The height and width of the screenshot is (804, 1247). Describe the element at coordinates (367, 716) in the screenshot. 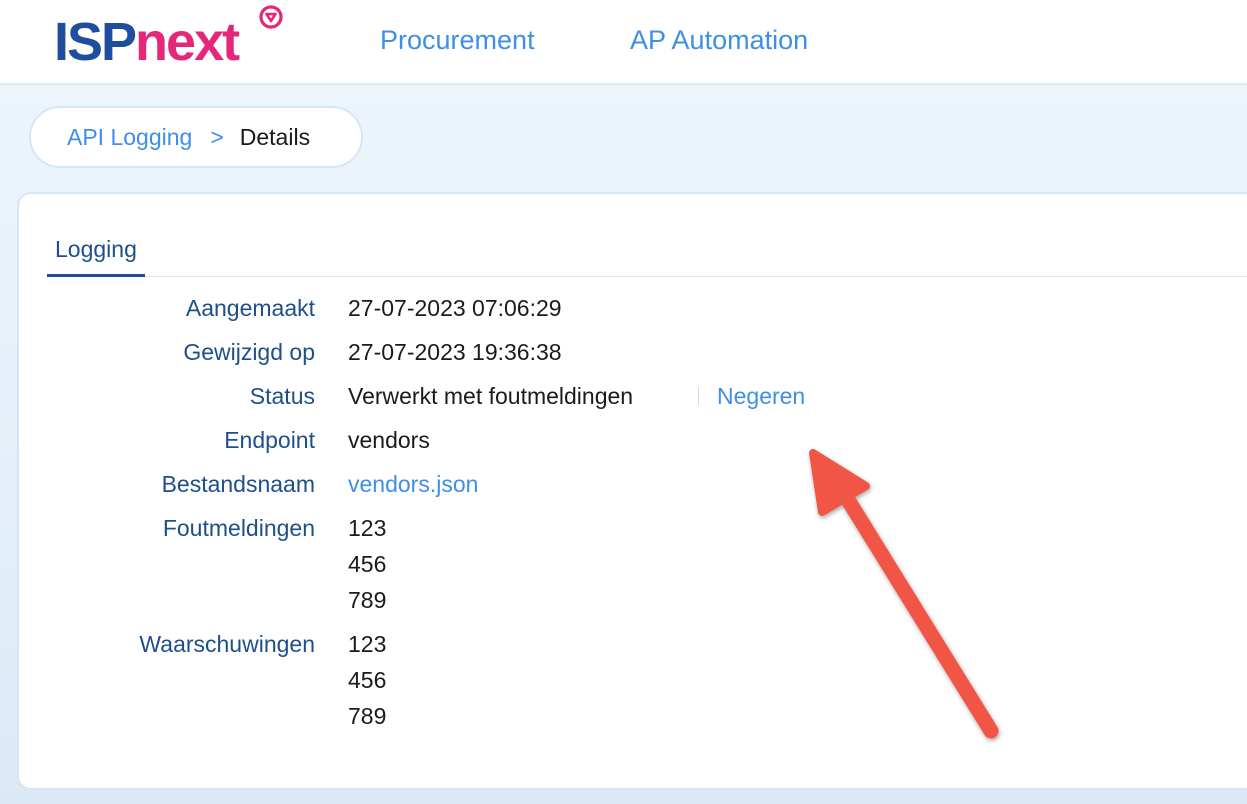

I see `warning-item: 789` at that location.